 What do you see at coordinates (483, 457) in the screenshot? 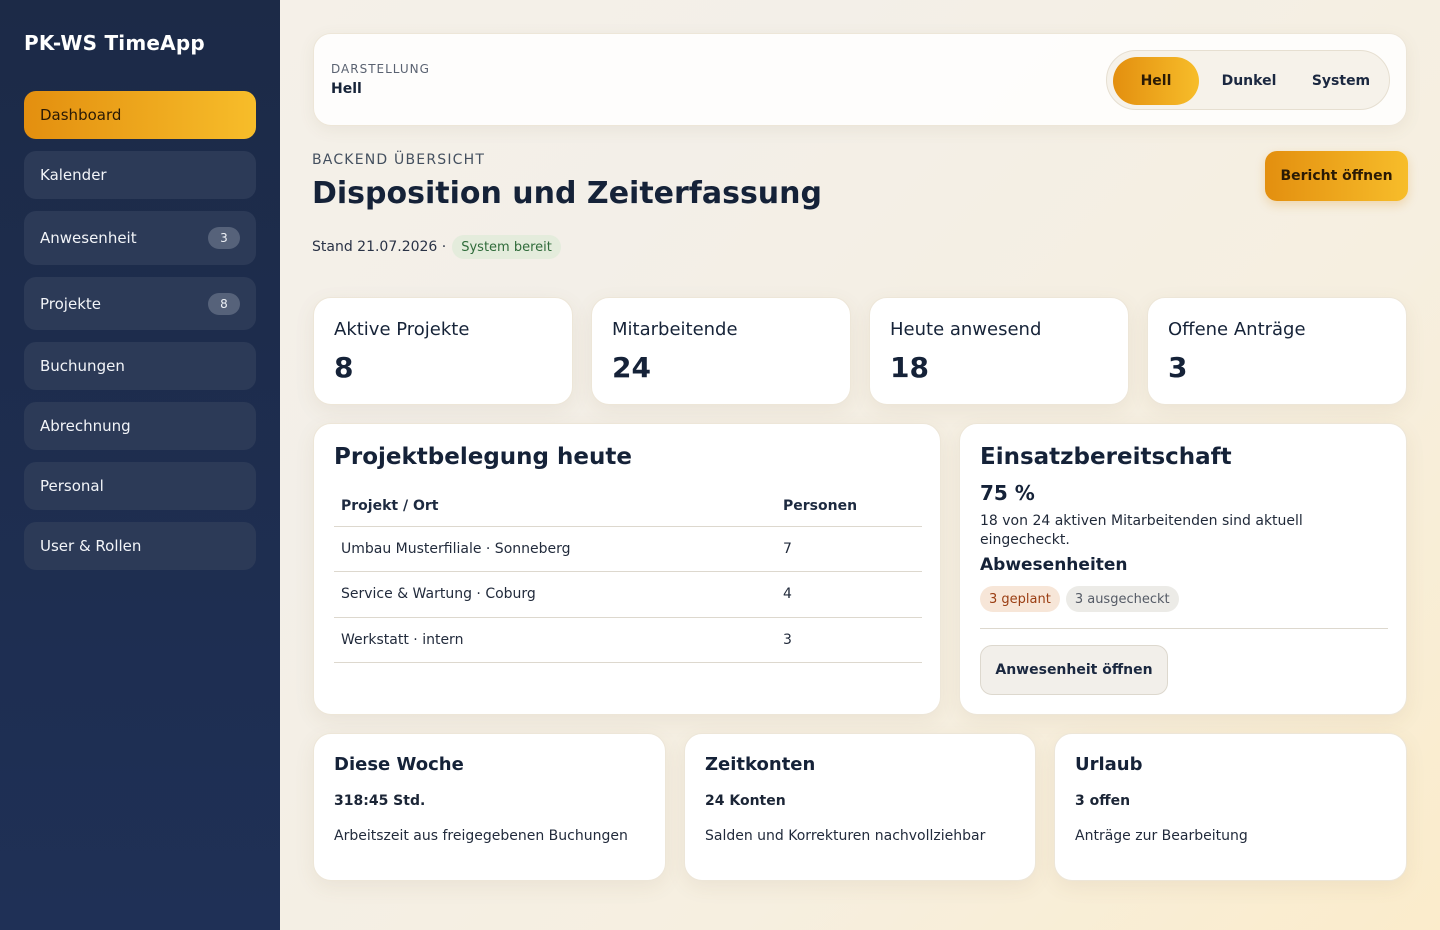
I see `card-title: Projektbelegung heute` at bounding box center [483, 457].